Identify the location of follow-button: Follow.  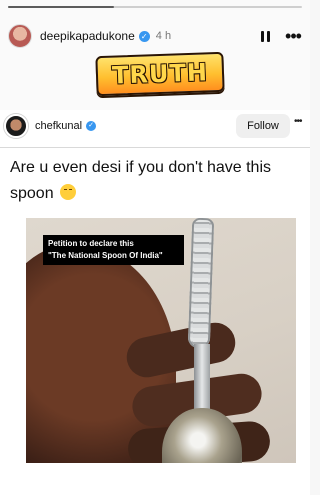
(263, 126).